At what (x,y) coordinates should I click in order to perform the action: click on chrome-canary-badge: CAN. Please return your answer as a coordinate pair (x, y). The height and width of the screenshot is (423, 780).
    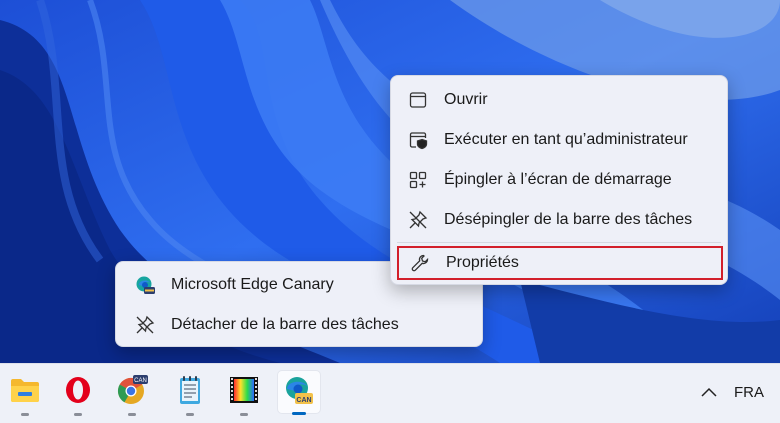
    Looking at the image, I should click on (140, 381).